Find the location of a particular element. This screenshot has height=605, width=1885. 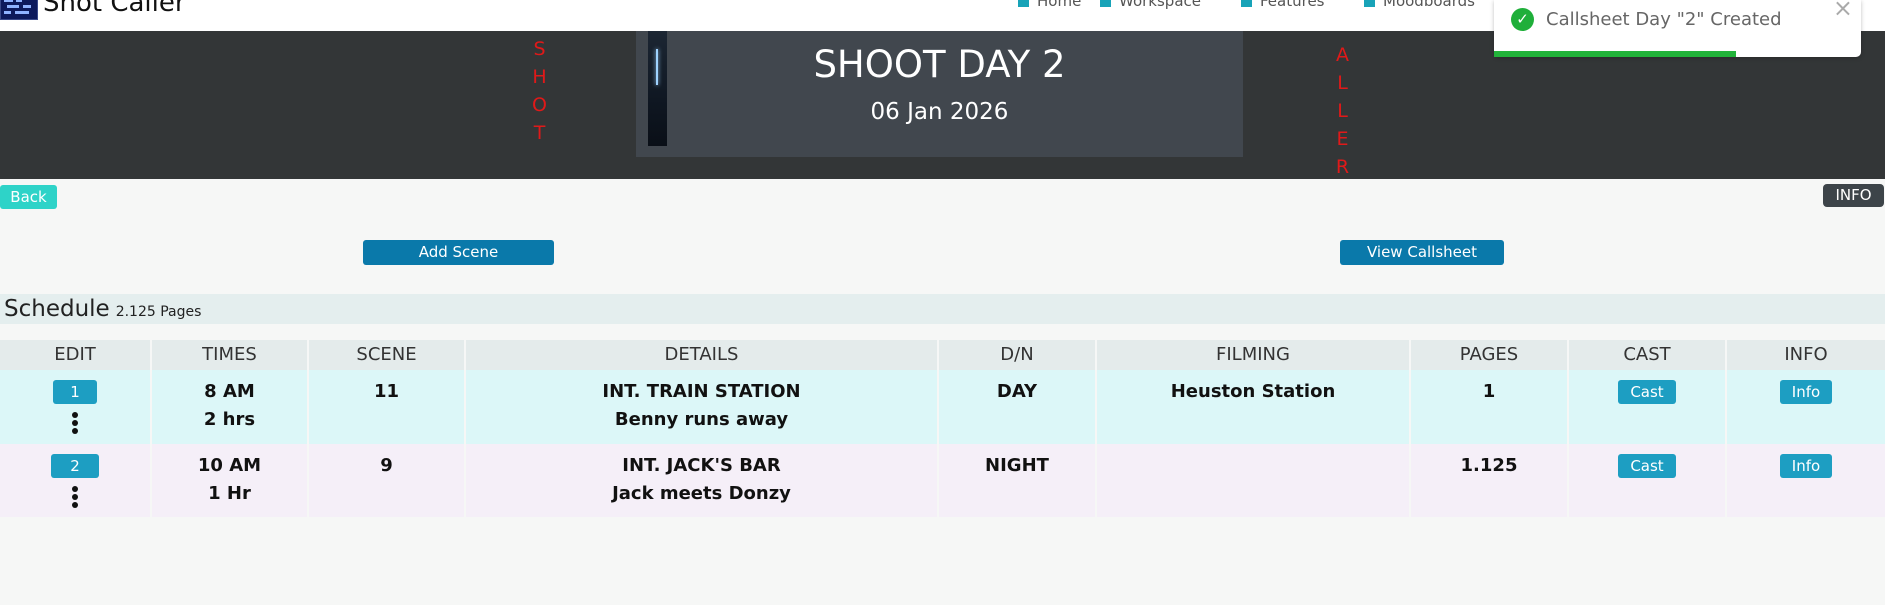

details-cell: INT. TRAIN STATION Benny runs away is located at coordinates (702, 407).